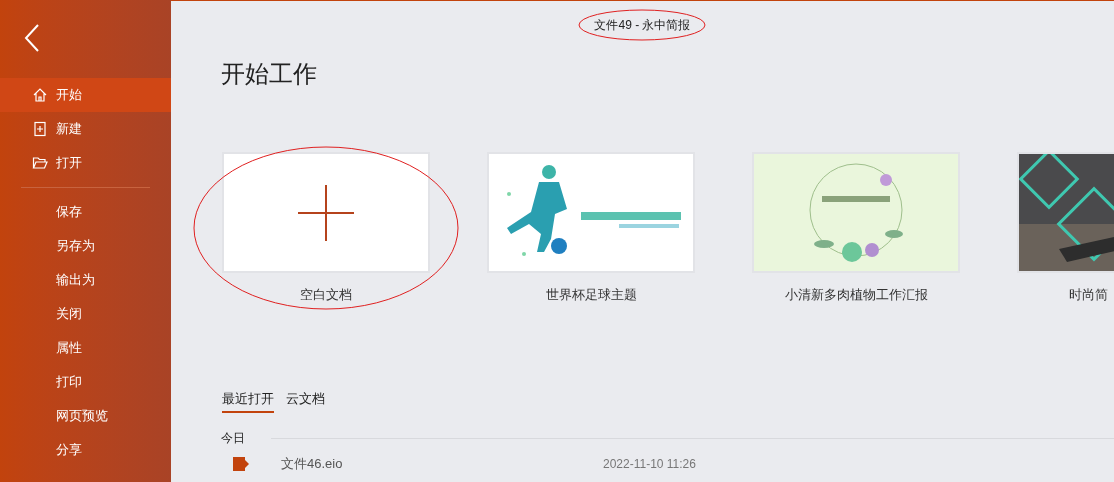  I want to click on sidebar-item: 属性, so click(85, 348).